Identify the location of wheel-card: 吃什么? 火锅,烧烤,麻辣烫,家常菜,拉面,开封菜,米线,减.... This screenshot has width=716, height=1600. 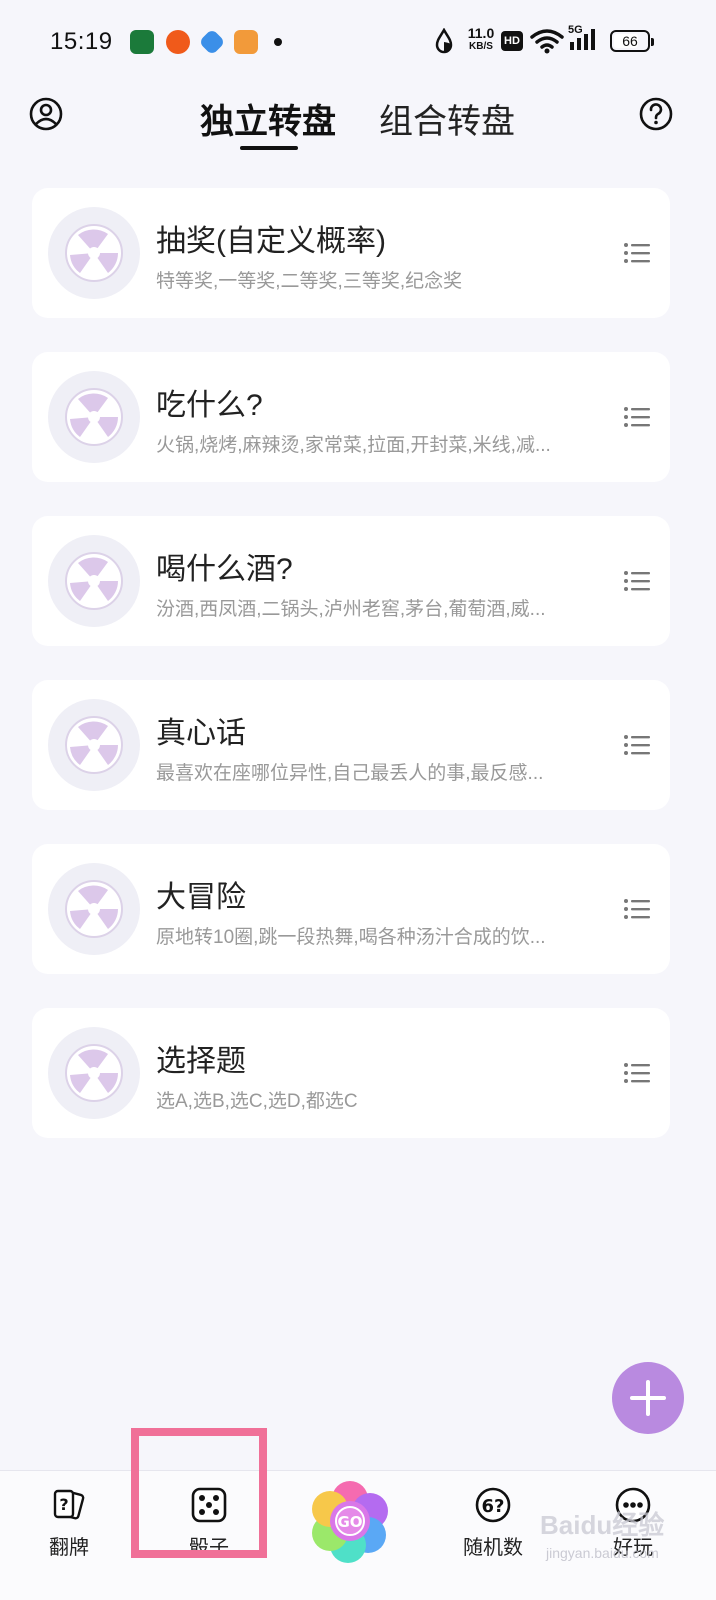
(351, 417).